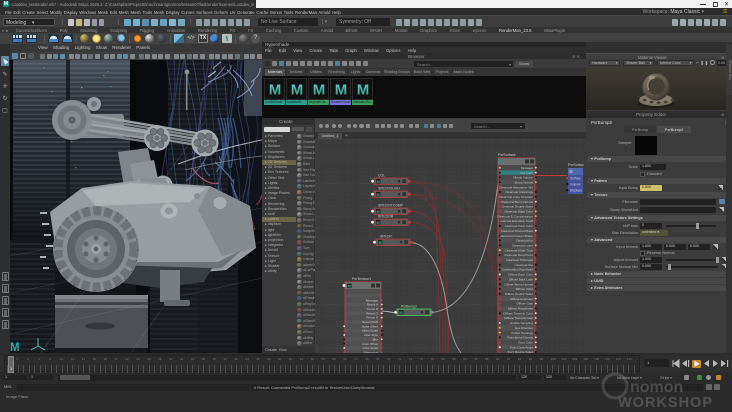 Image resolution: width=732 pixels, height=412 pixels. Describe the element at coordinates (518, 212) in the screenshot. I see `svg-text: Clearcoat Edge Color` at that location.